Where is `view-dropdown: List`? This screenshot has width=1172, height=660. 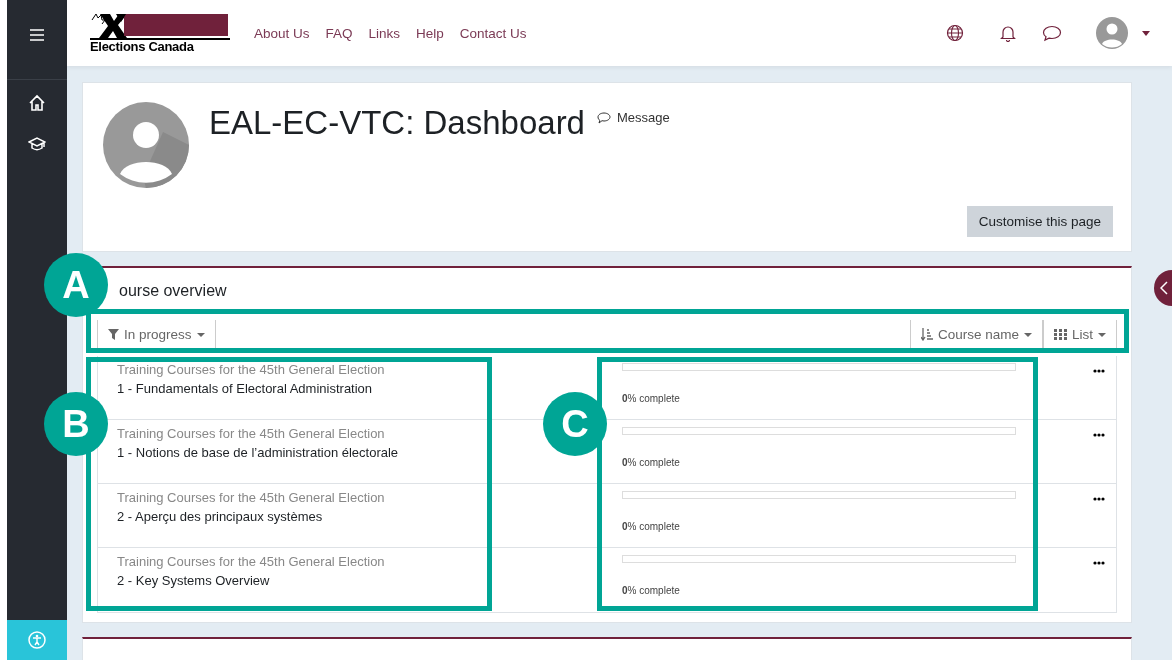
view-dropdown: List is located at coordinates (1080, 335).